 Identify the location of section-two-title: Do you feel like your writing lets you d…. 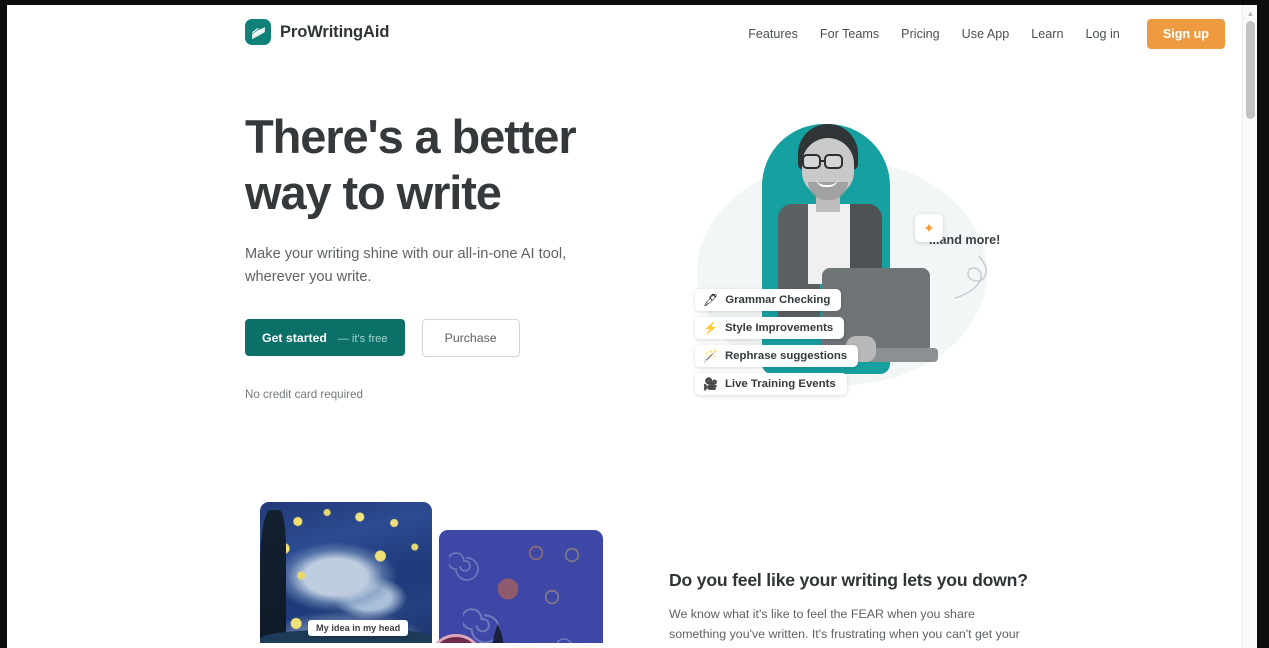
(848, 580).